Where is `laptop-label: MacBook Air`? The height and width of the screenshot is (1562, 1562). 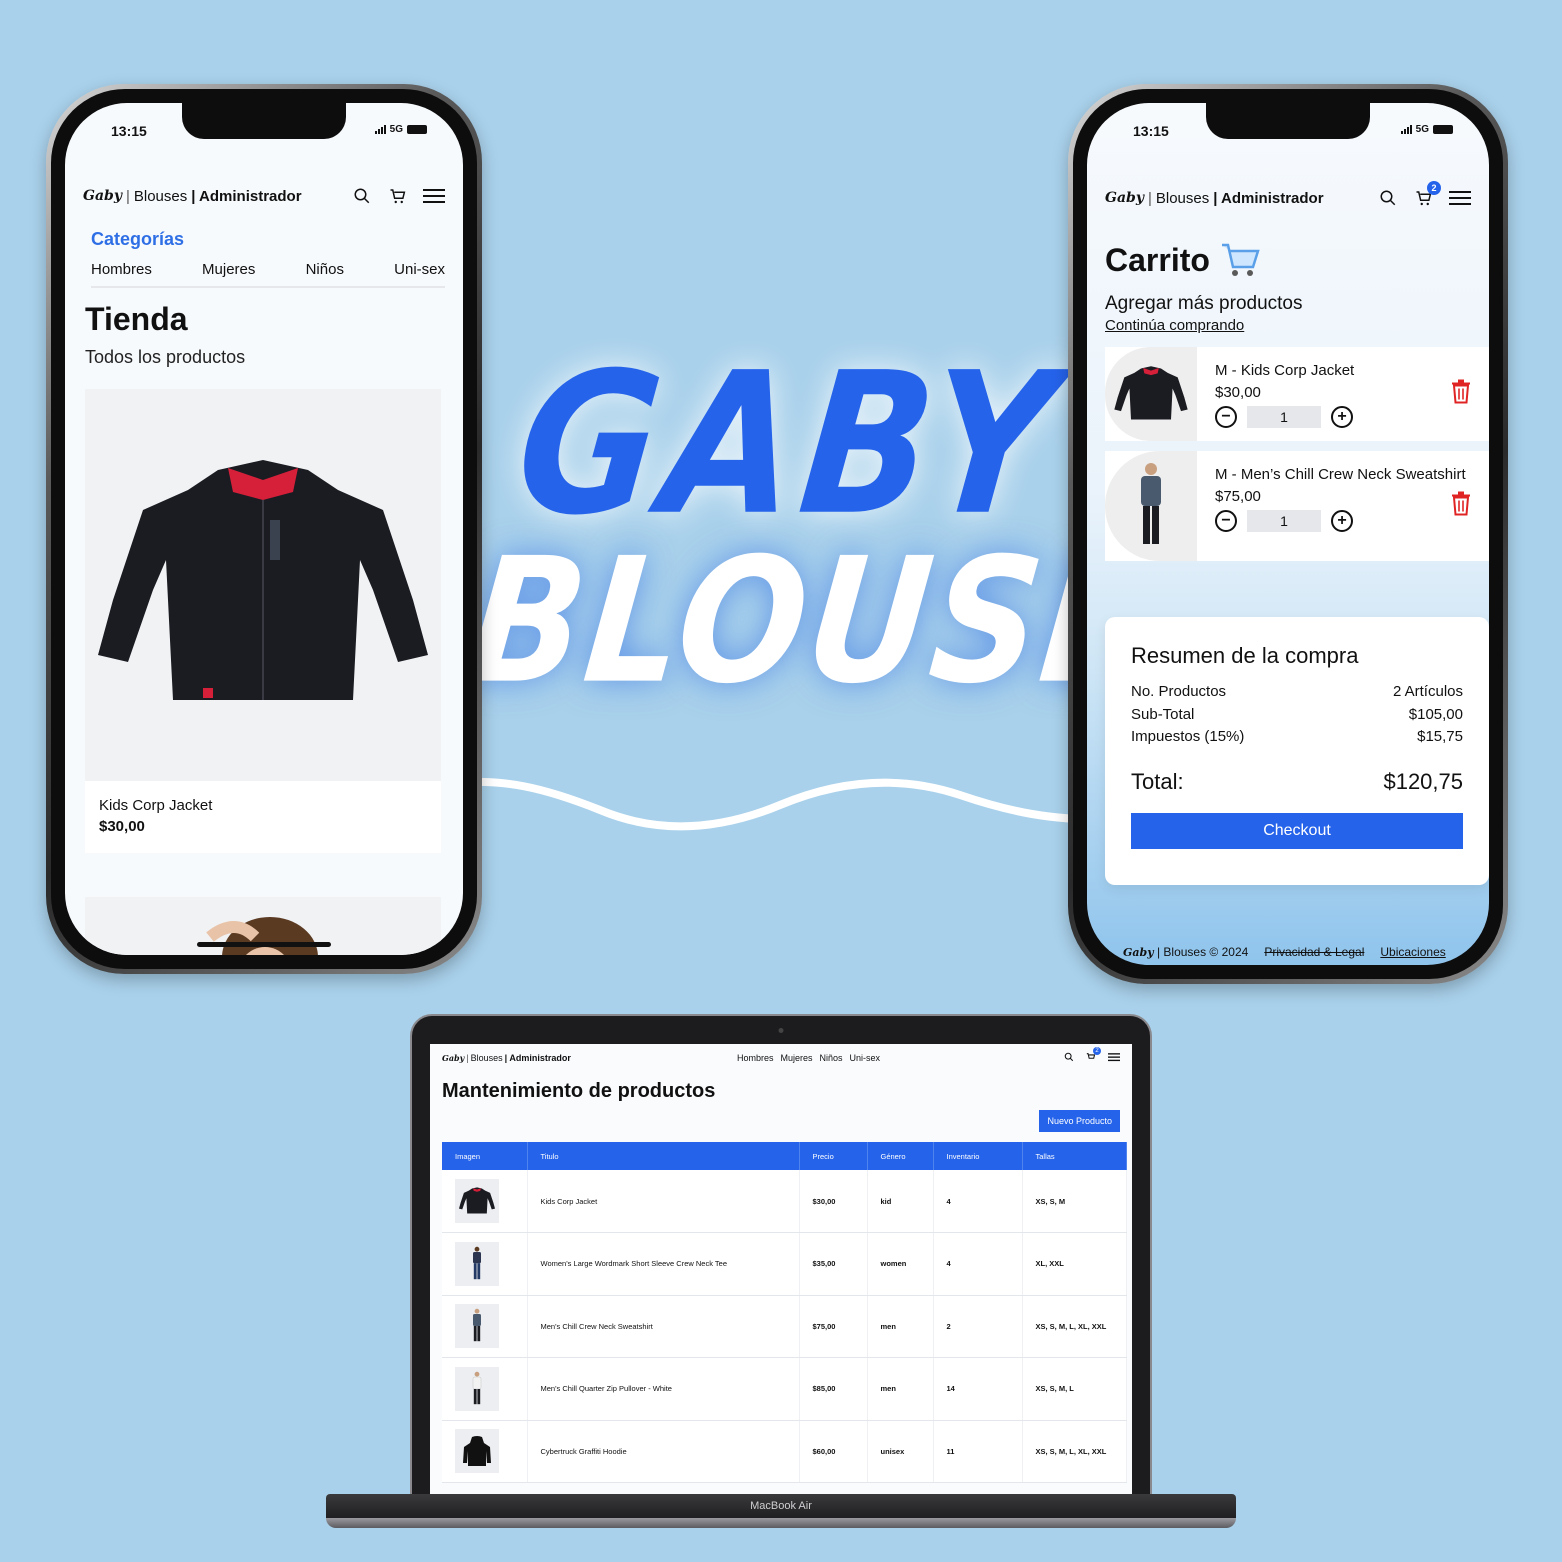 laptop-label: MacBook Air is located at coordinates (781, 1506).